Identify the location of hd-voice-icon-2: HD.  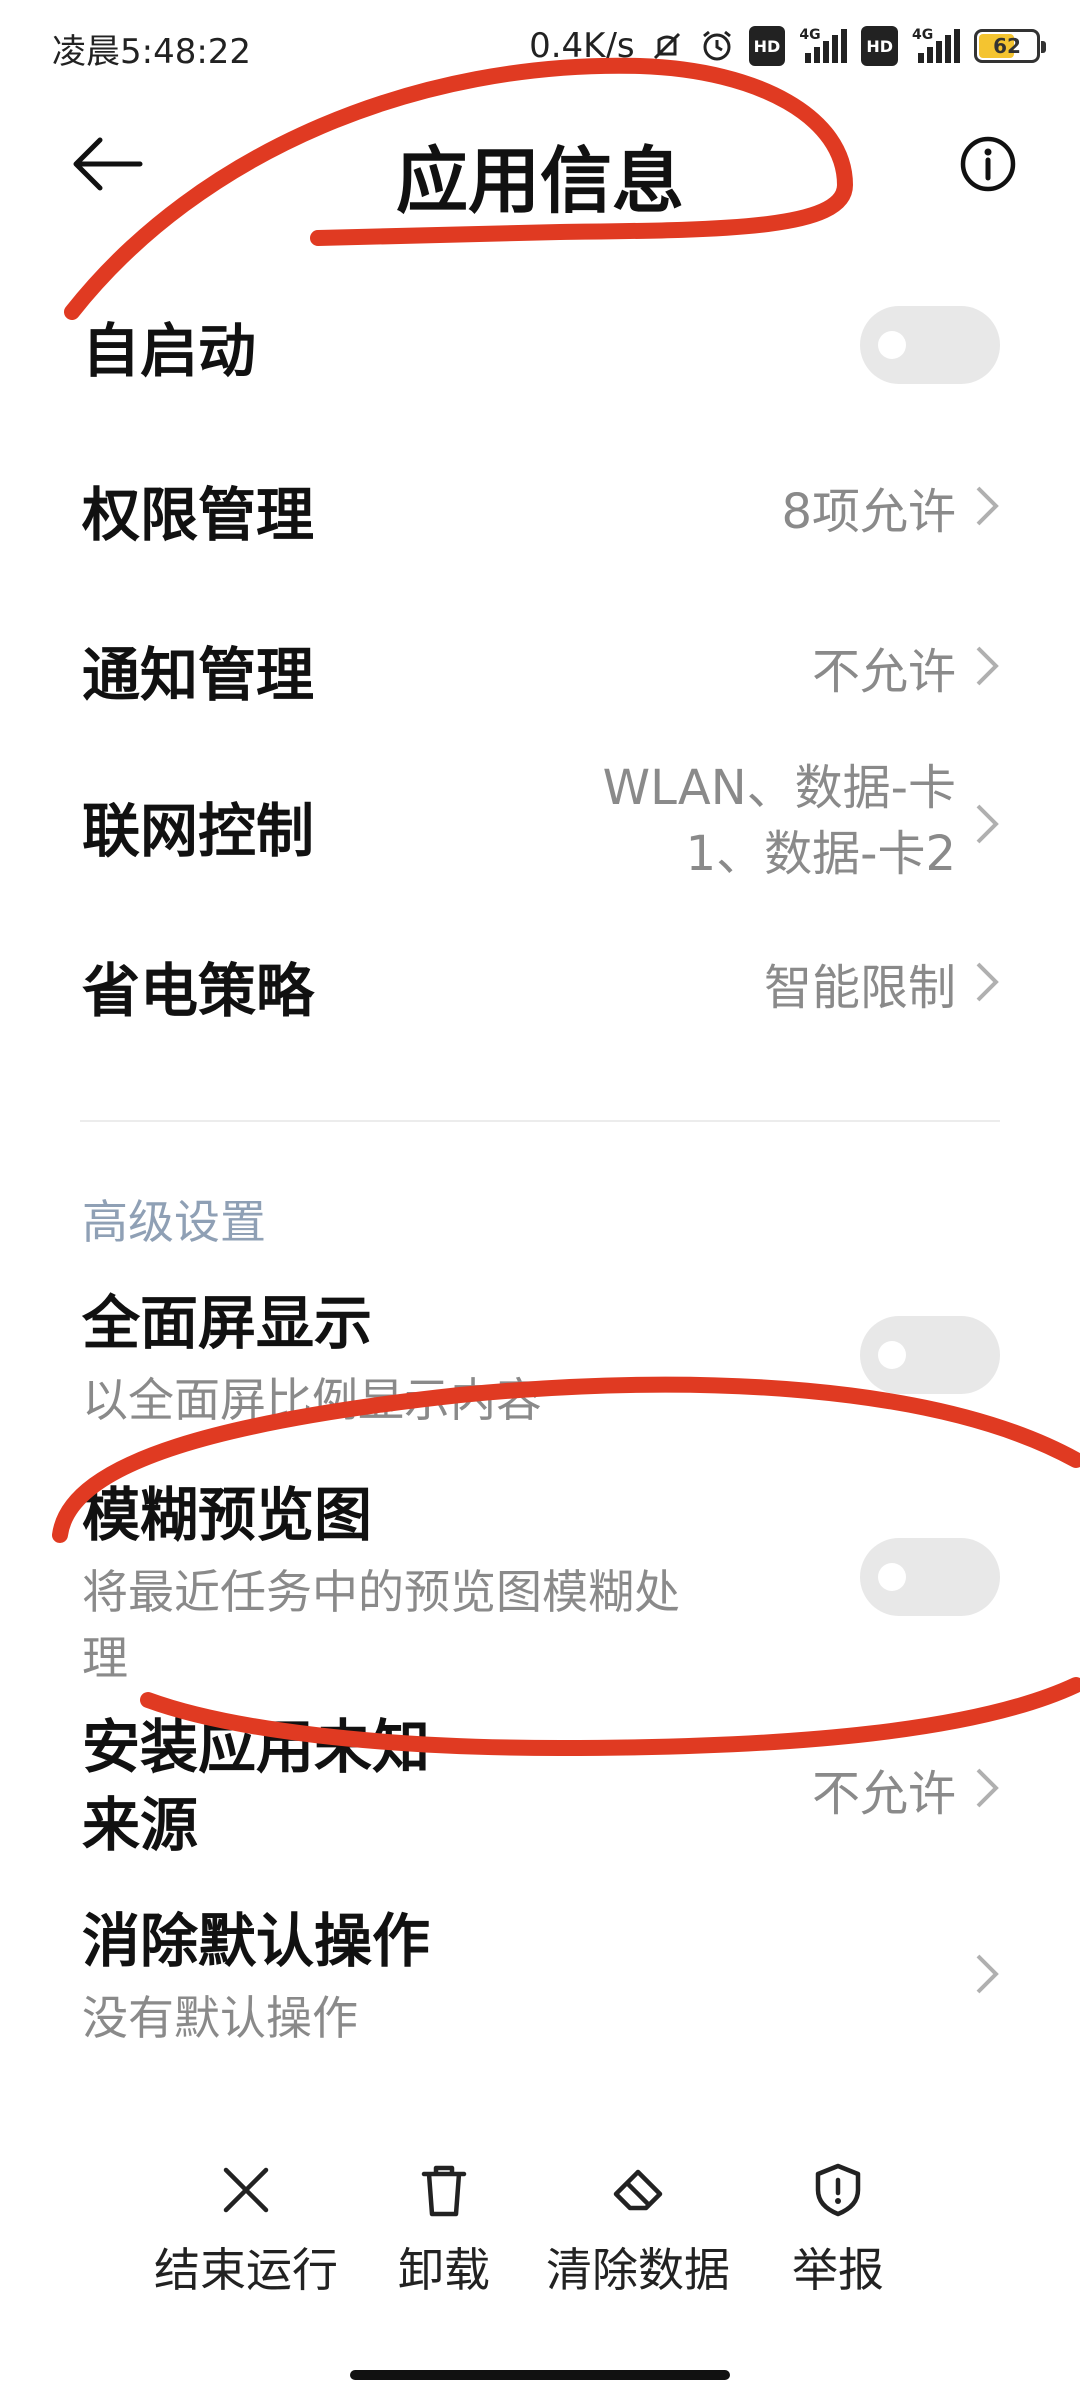
(879, 46).